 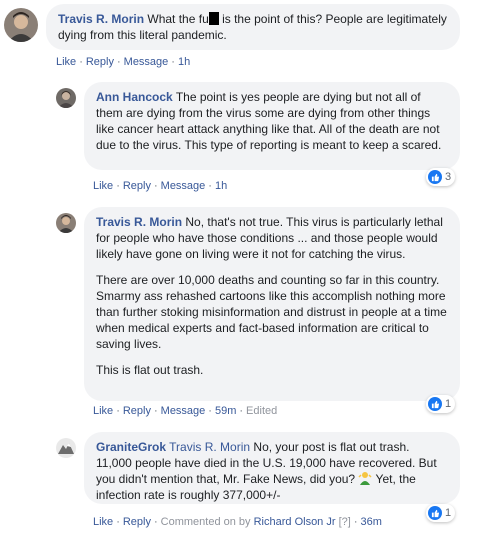 I want to click on redaction-mark, so click(x=213, y=18).